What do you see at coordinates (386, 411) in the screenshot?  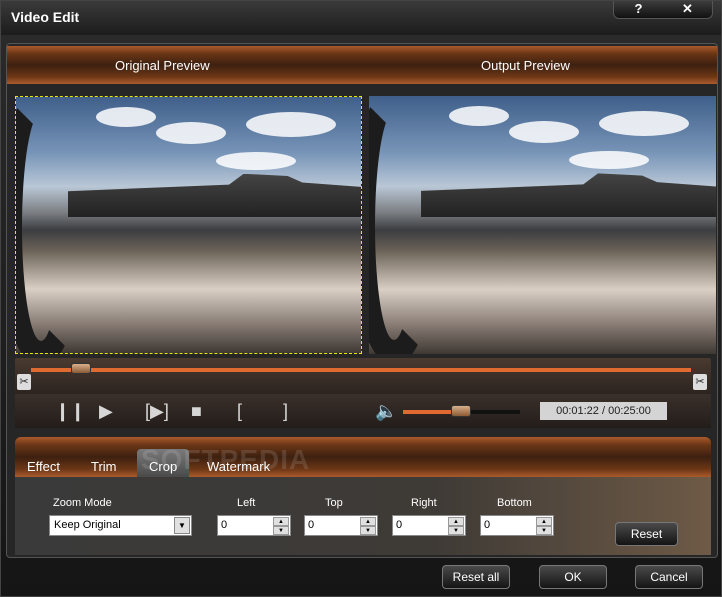 I see `volume-icon: 🔈` at bounding box center [386, 411].